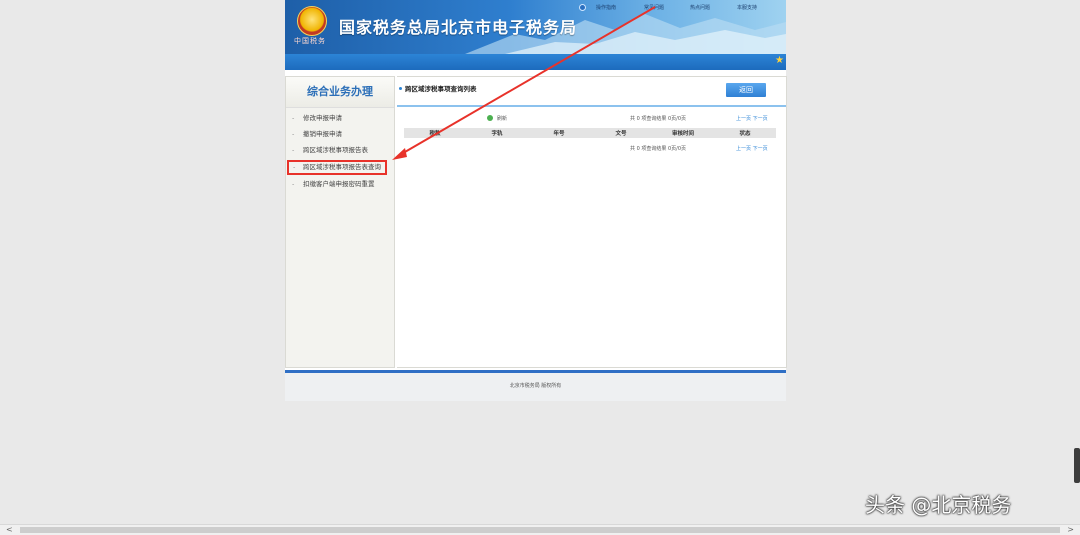 Image resolution: width=1080 pixels, height=535 pixels. Describe the element at coordinates (310, 41) in the screenshot. I see `emblem-caption: 中国税务` at that location.